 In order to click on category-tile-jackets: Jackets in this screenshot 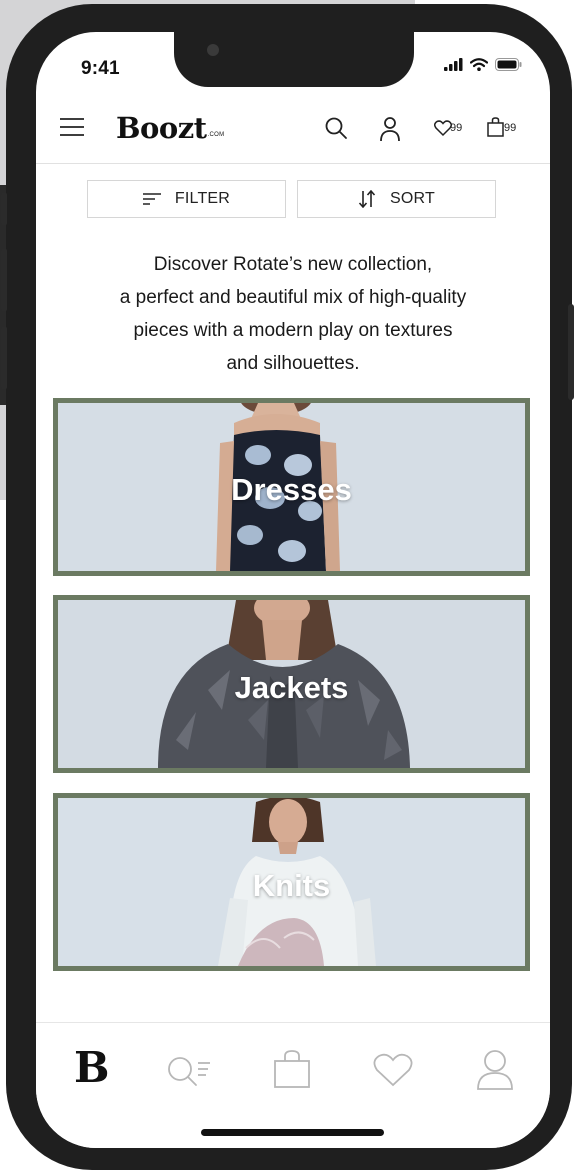, I will do `click(291, 684)`.